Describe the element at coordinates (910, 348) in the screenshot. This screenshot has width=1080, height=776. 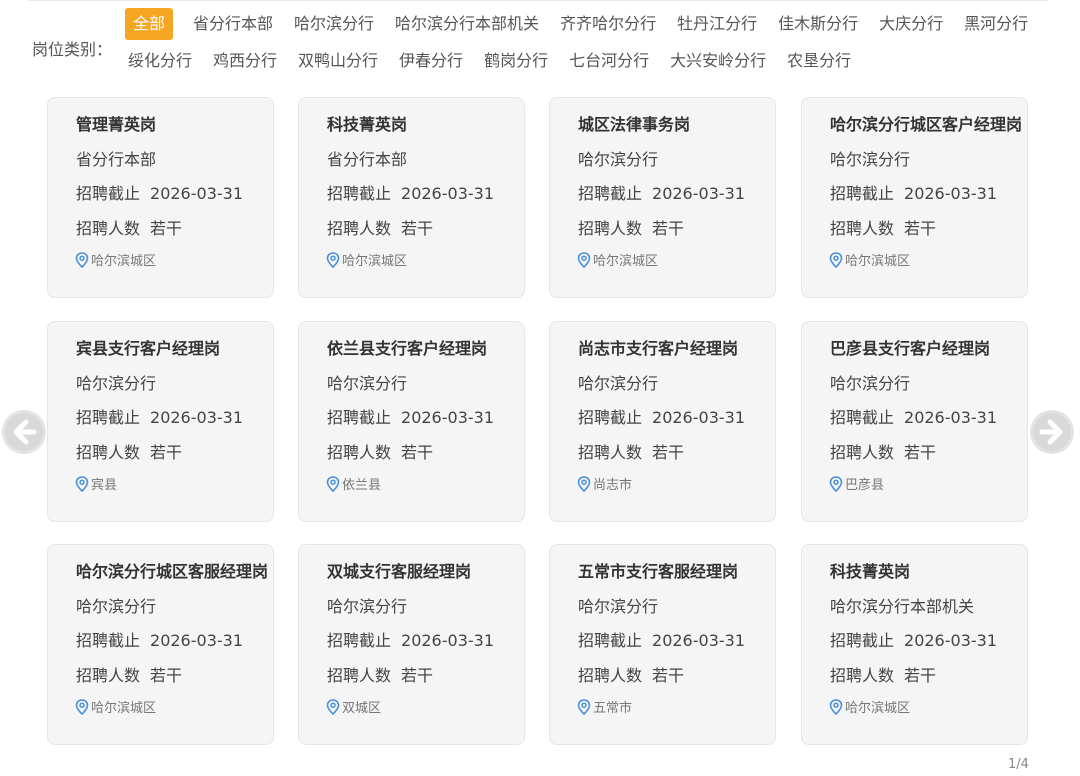
I see `job-title: 巴彦县支行客户经理岗` at that location.